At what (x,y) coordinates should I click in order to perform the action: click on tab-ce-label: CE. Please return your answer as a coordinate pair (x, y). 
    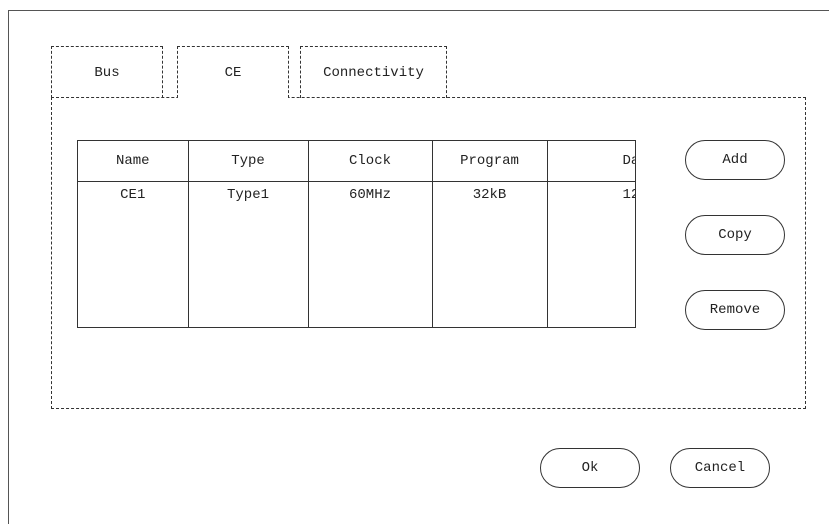
    Looking at the image, I should click on (233, 73).